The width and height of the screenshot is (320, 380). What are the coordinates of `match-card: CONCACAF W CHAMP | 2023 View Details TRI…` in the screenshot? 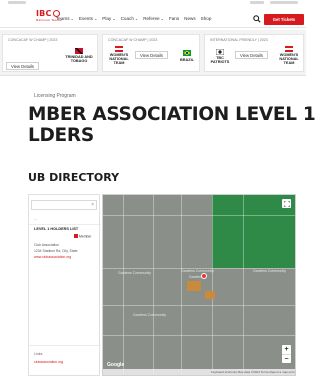 It's located at (50, 53).